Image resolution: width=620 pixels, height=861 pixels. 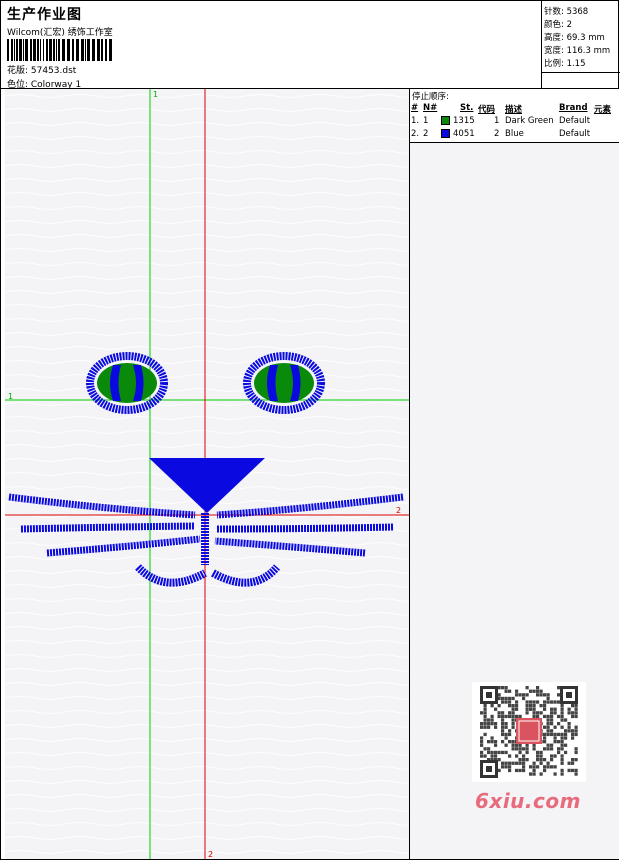 What do you see at coordinates (426, 121) in the screenshot?
I see `row1-needle: 1` at bounding box center [426, 121].